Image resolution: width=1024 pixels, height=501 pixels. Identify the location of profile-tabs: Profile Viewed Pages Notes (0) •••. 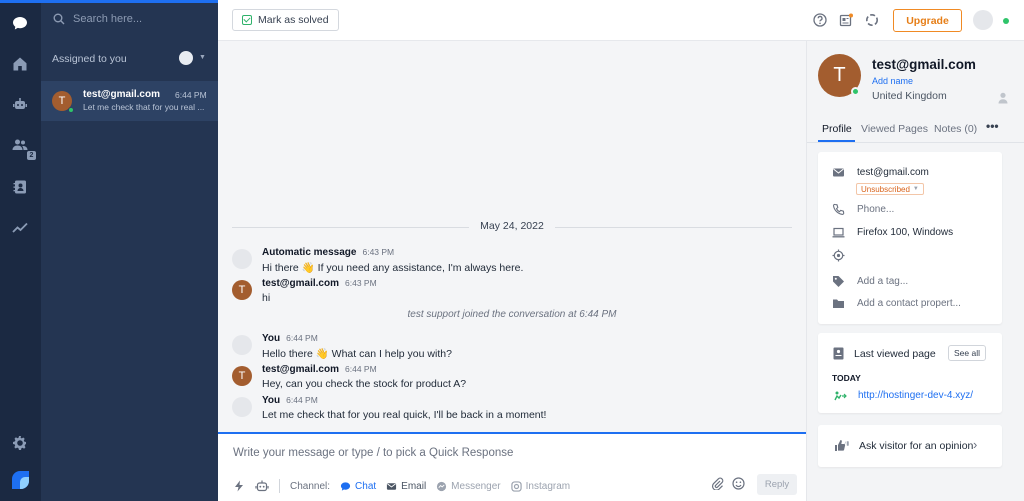
(915, 131).